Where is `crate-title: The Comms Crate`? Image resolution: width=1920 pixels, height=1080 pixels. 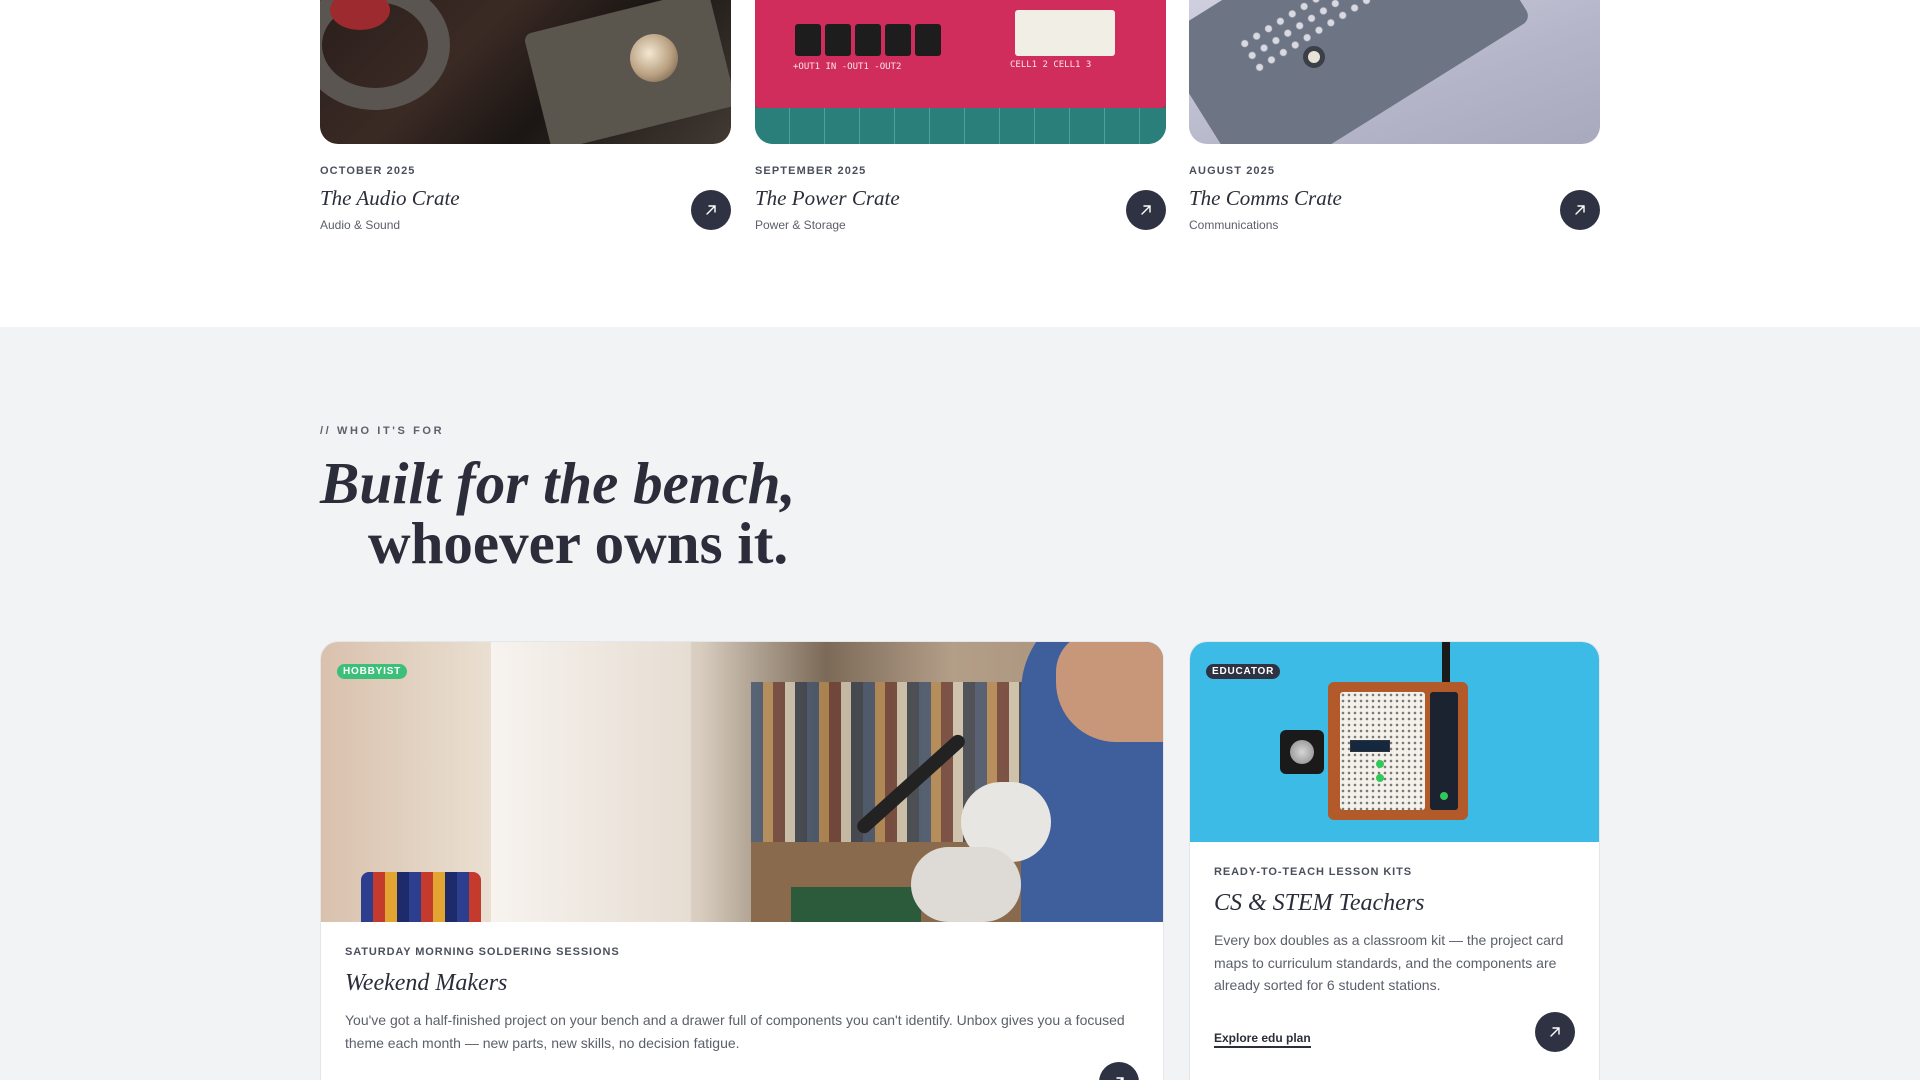
crate-title: The Comms Crate is located at coordinates (1394, 198).